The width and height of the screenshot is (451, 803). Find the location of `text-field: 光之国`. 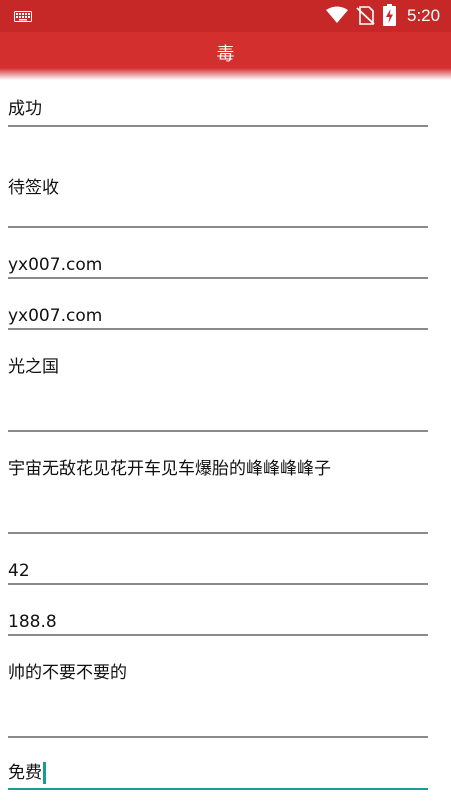

text-field: 光之国 is located at coordinates (218, 395).